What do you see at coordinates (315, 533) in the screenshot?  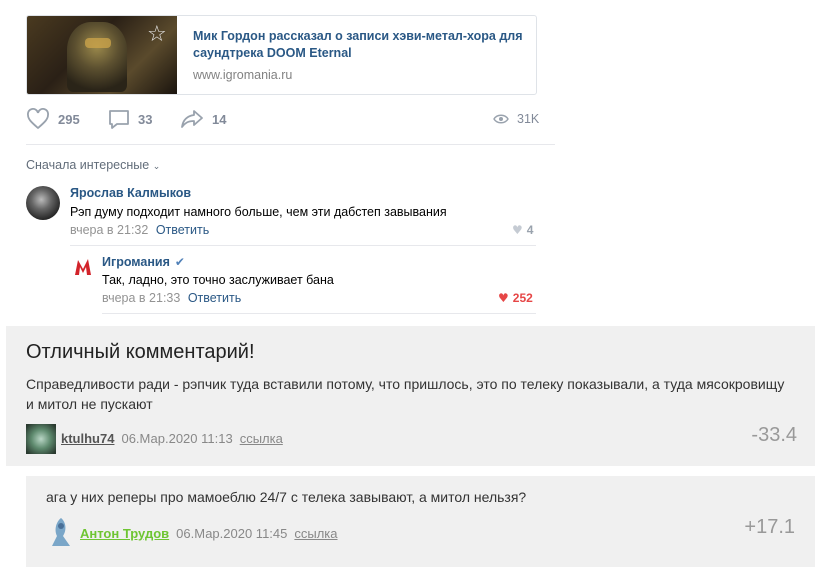 I see `reply-link: ссылка` at bounding box center [315, 533].